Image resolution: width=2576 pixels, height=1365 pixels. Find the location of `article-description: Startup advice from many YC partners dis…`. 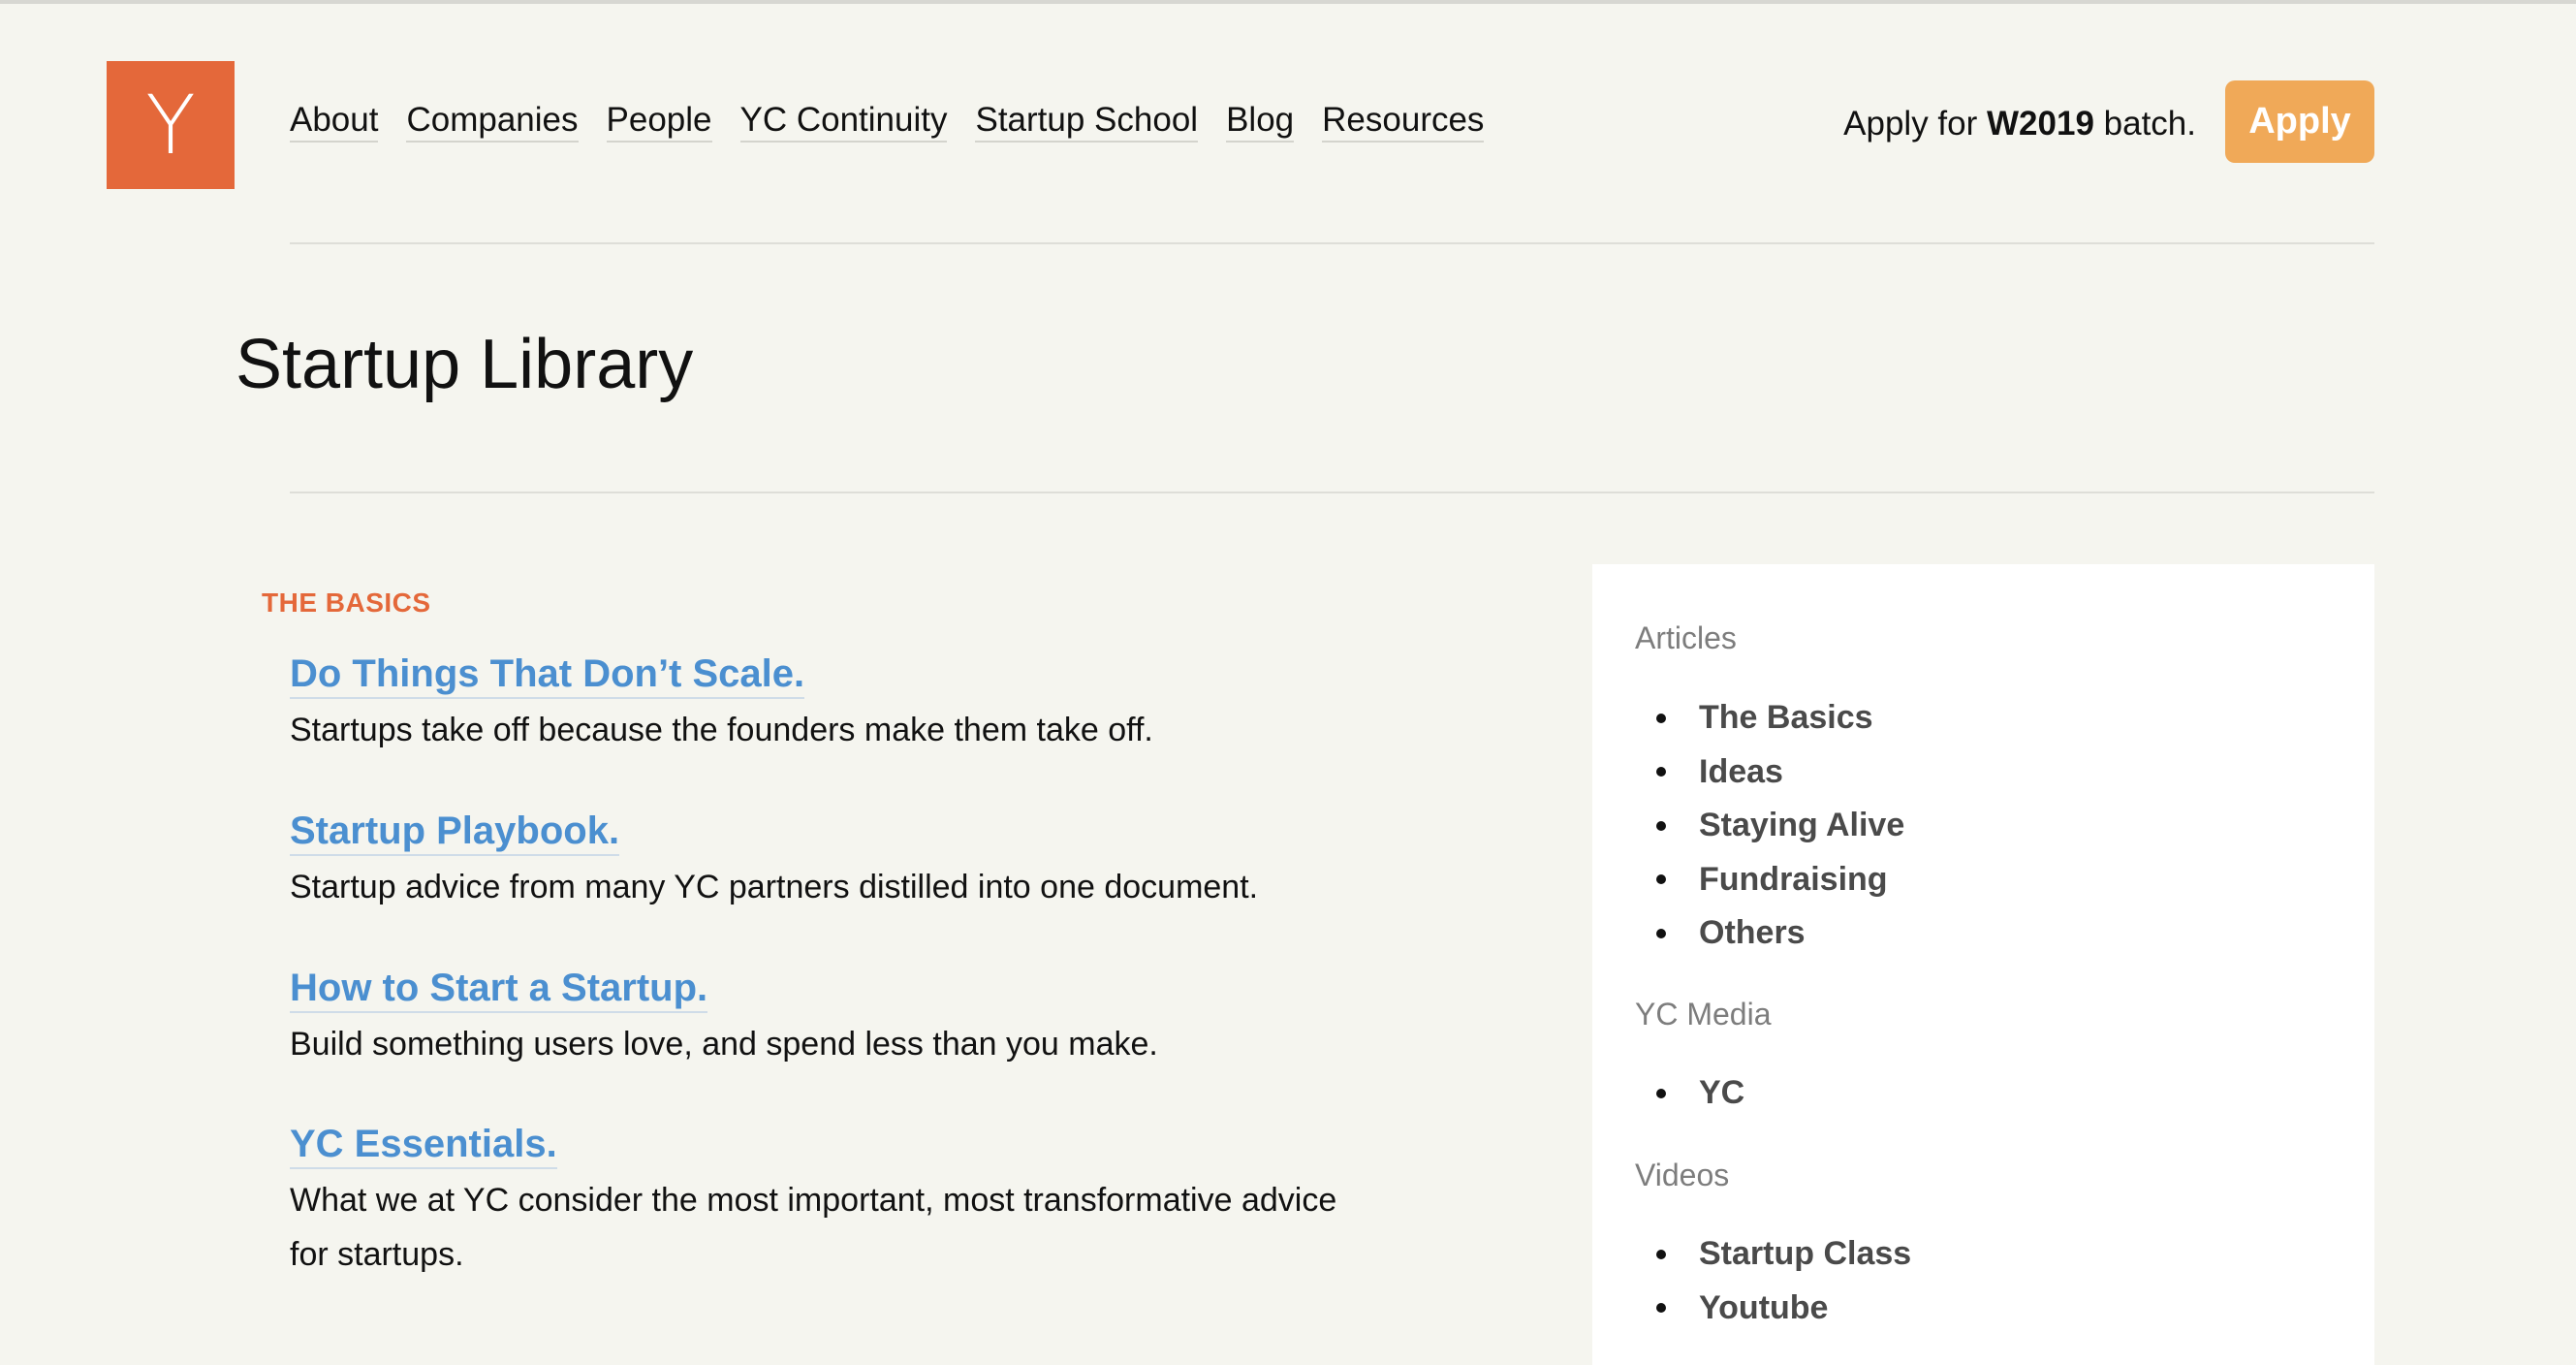

article-description: Startup advice from many YC partners dis… is located at coordinates (774, 887).